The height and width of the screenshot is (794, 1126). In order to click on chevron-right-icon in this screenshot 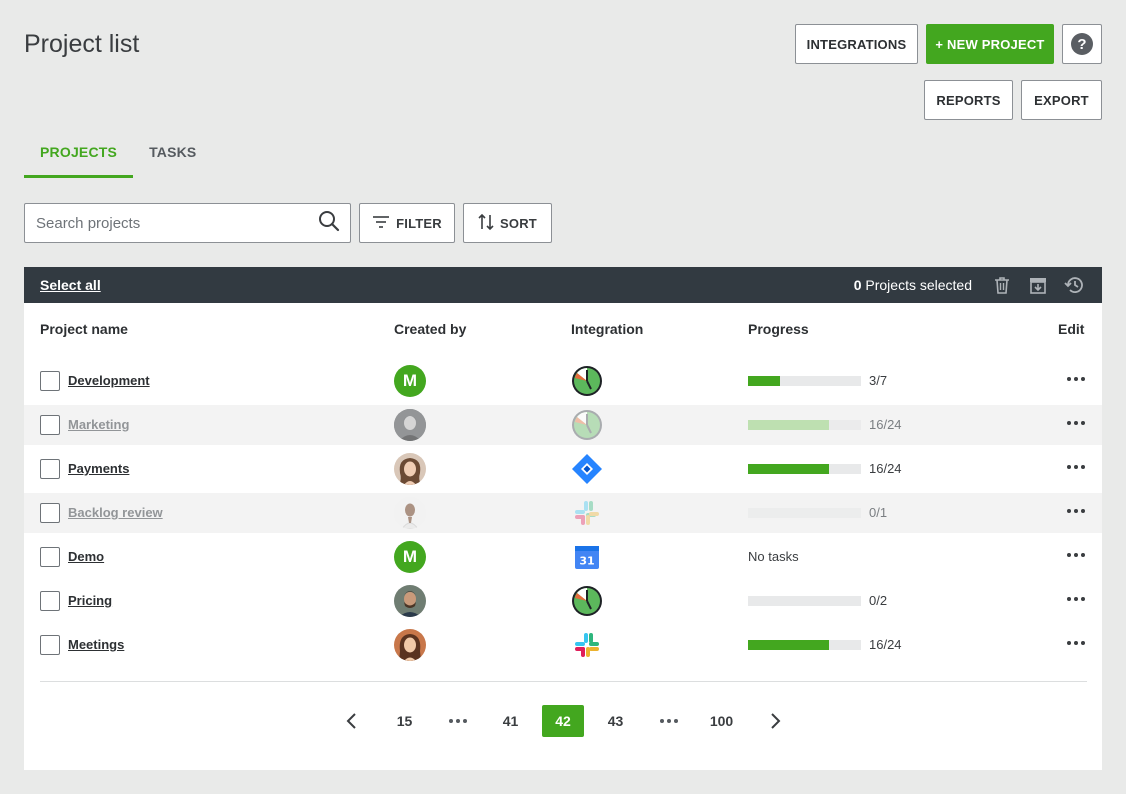, I will do `click(775, 721)`.